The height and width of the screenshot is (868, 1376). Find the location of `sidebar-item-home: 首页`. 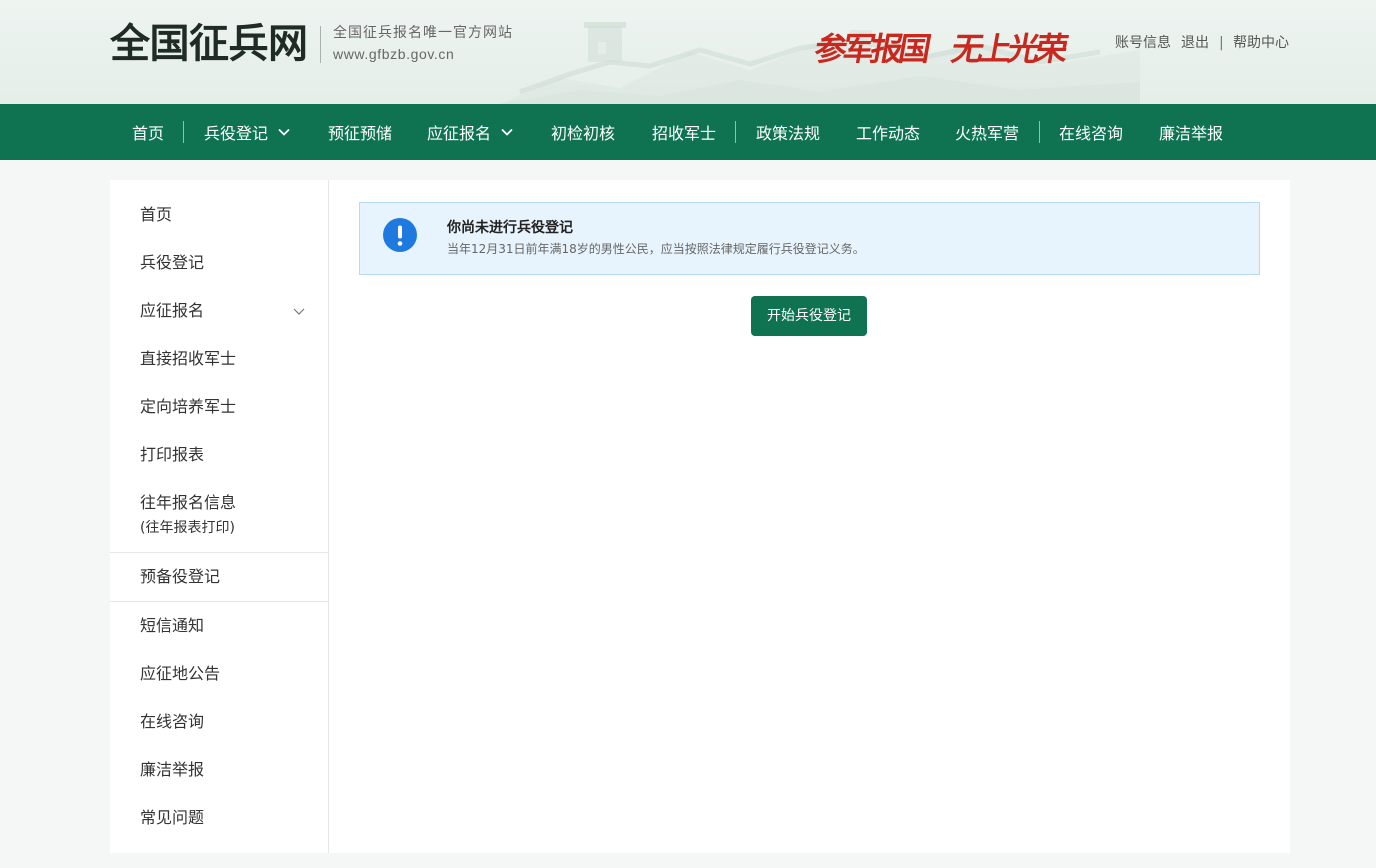

sidebar-item-home: 首页 is located at coordinates (219, 215).